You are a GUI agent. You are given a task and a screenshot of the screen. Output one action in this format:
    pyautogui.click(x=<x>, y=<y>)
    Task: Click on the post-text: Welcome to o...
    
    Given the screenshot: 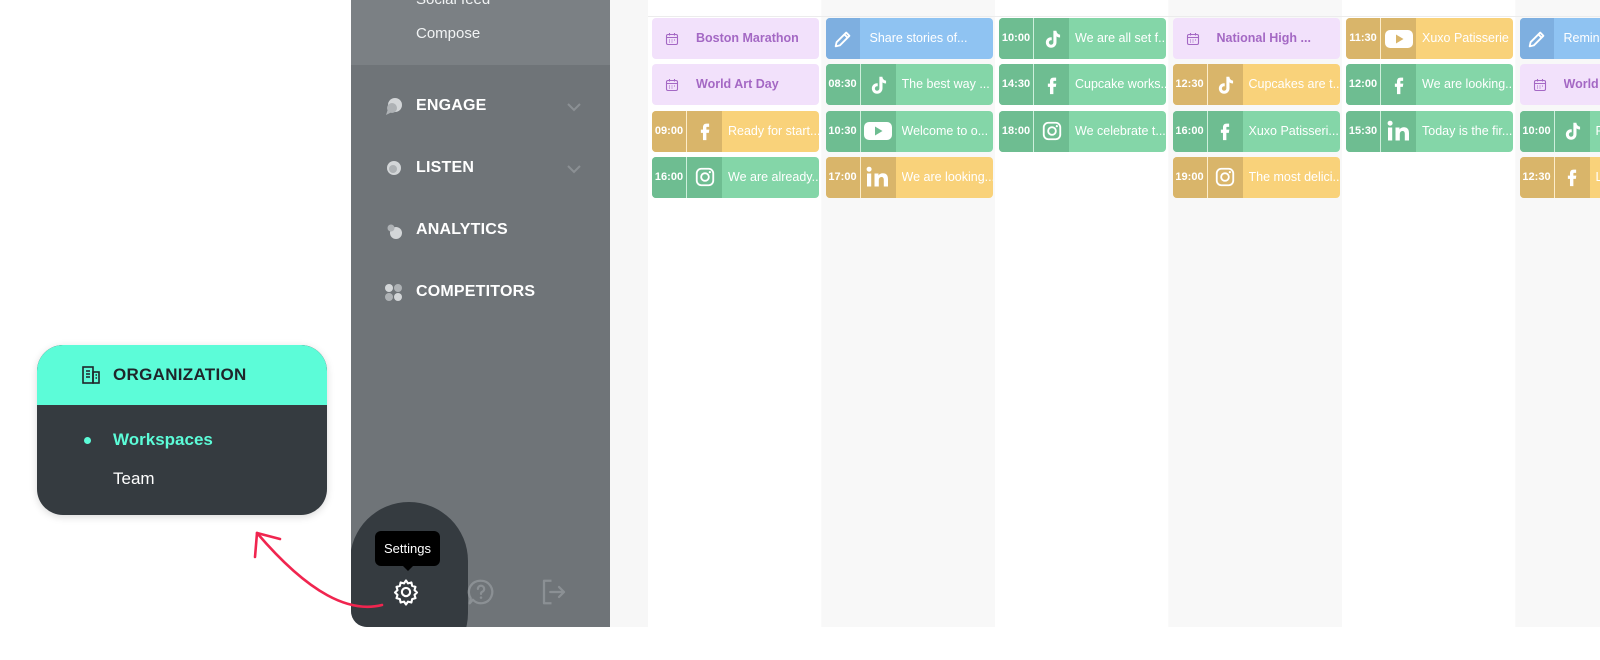 What is the action you would take?
    pyautogui.click(x=945, y=130)
    